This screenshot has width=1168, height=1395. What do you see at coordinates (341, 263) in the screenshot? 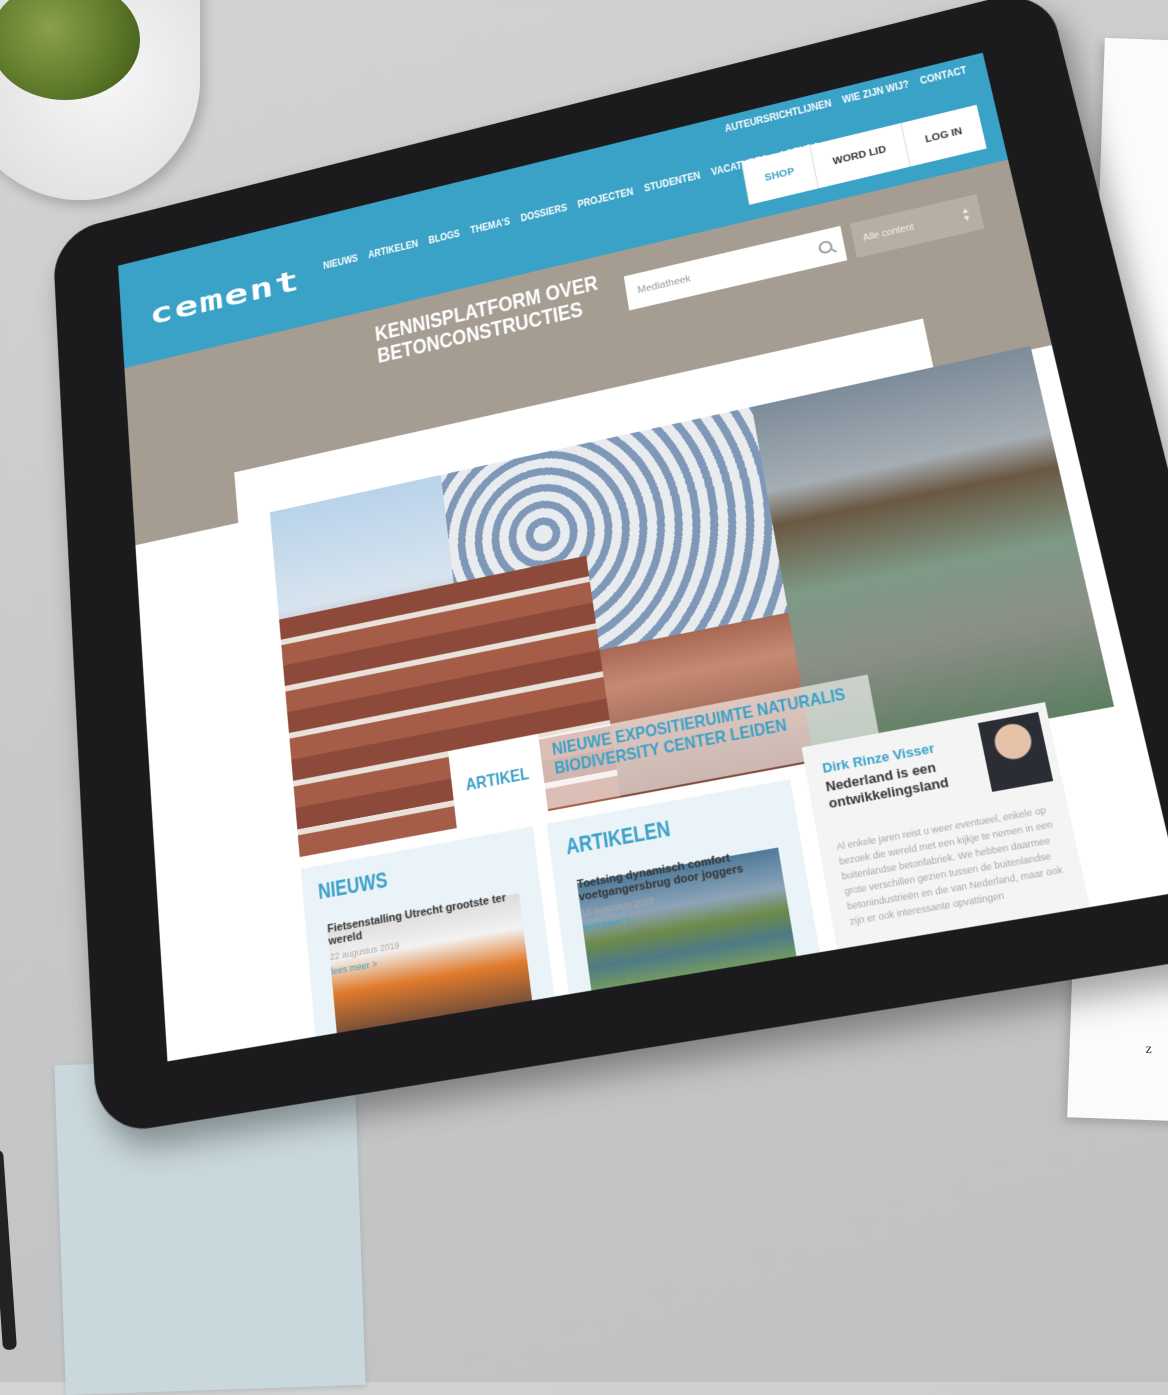
I see `nav-nieuws: NIEUWS` at bounding box center [341, 263].